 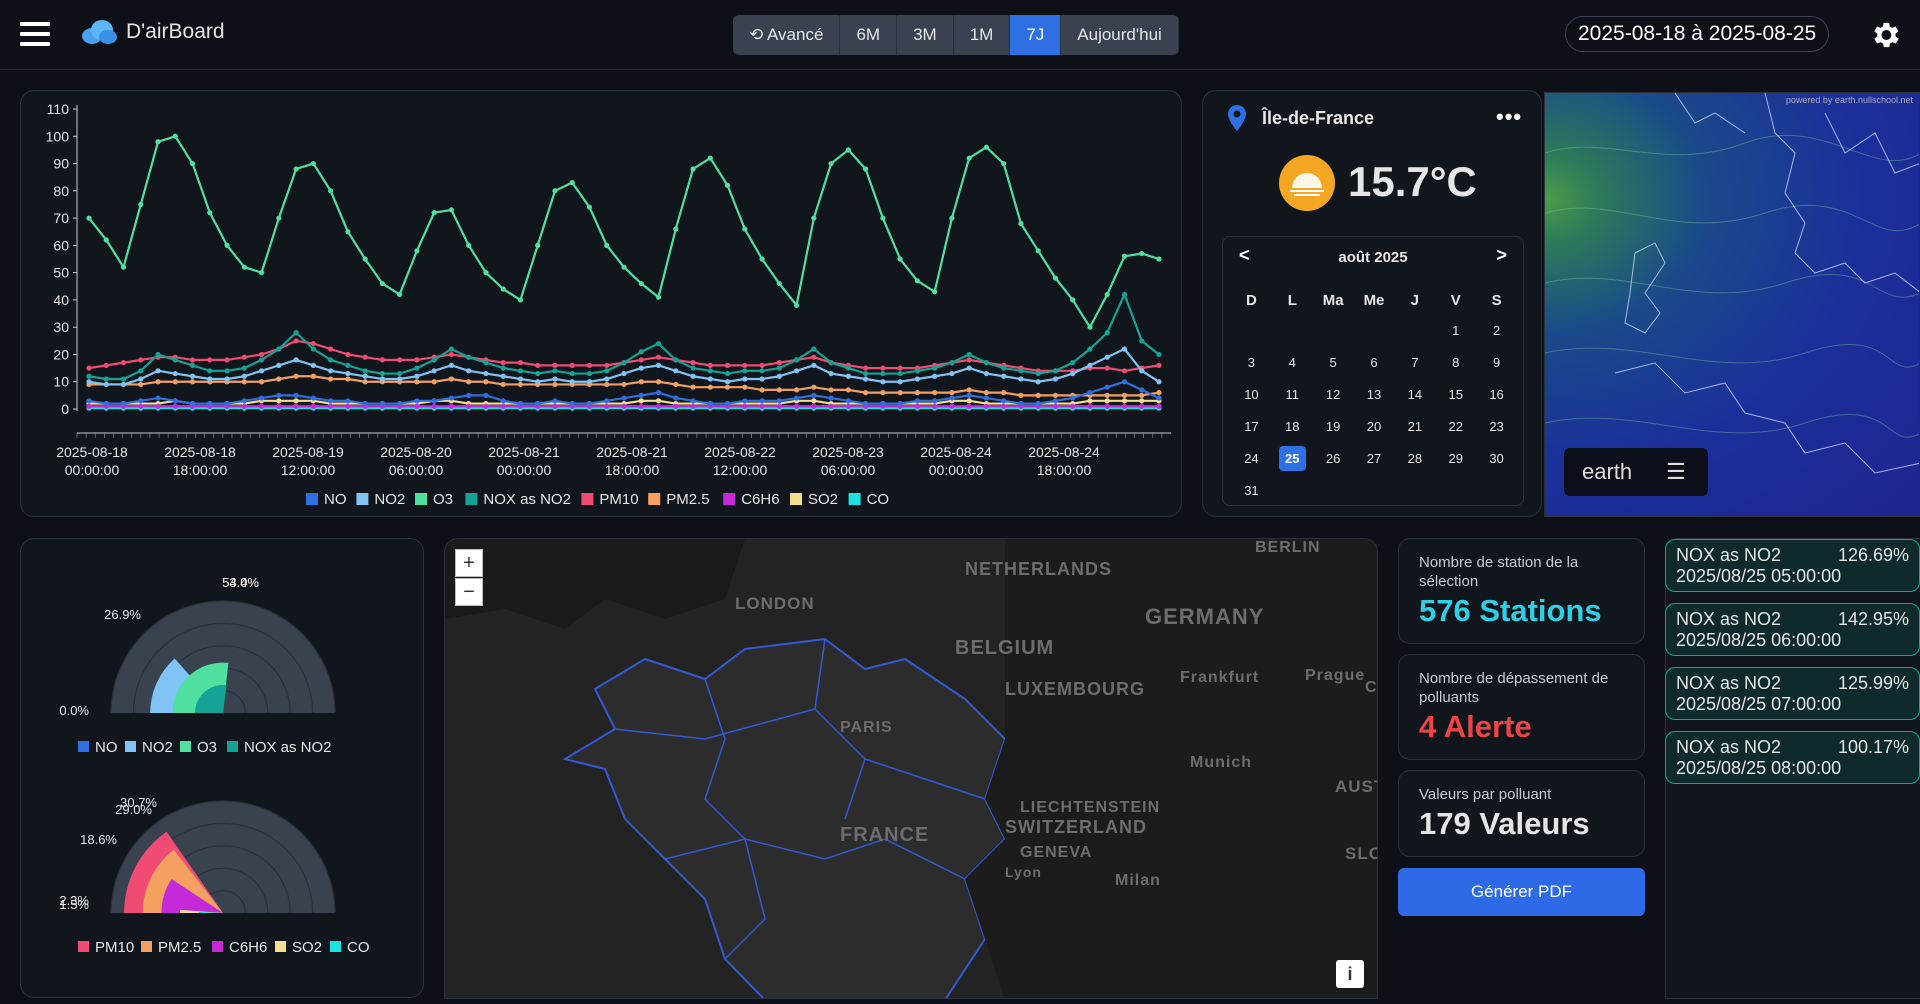 What do you see at coordinates (35, 34) in the screenshot?
I see `menu-icon` at bounding box center [35, 34].